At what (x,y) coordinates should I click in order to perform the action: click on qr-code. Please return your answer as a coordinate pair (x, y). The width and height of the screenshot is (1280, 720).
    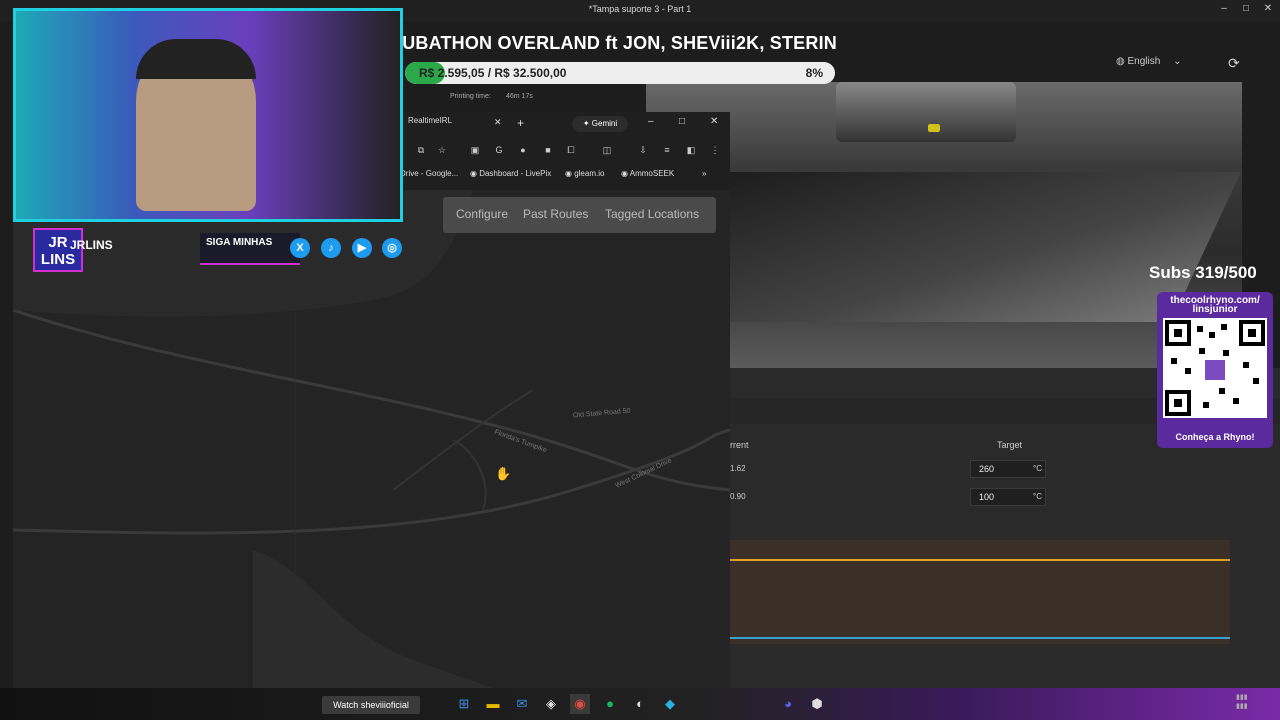
    Looking at the image, I should click on (1215, 368).